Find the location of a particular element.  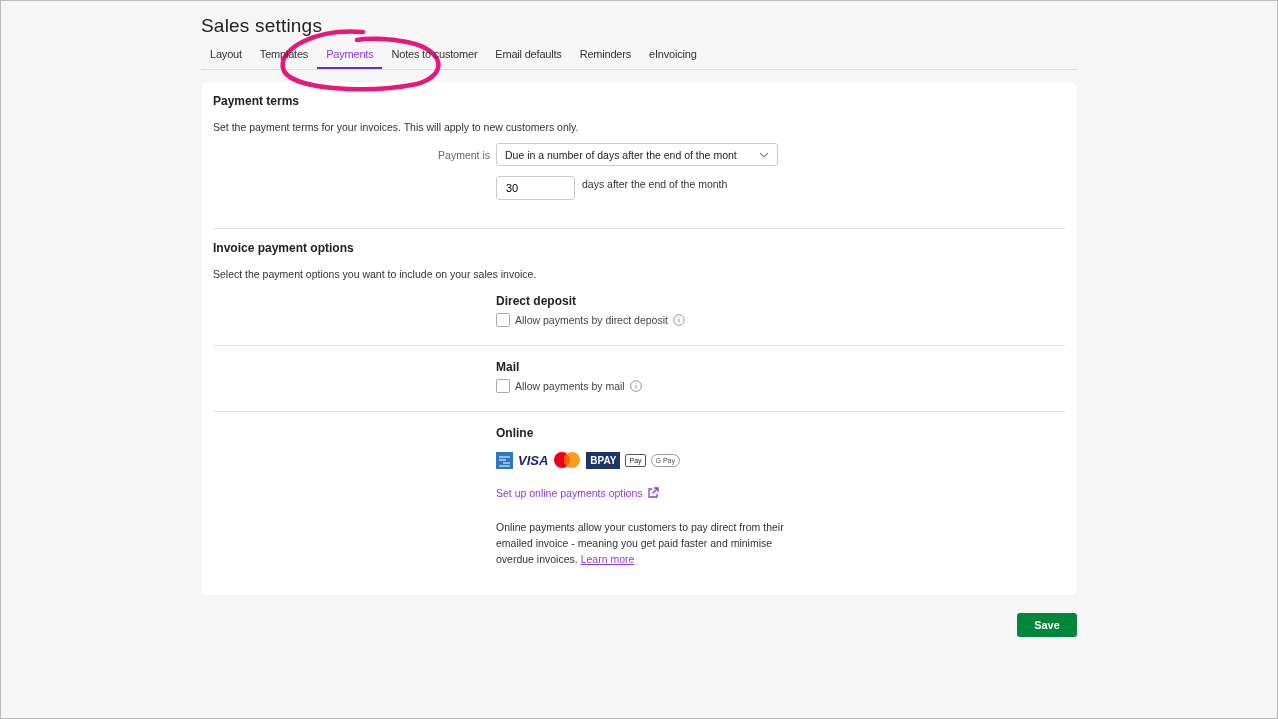

tab: Notes to customer is located at coordinates (434, 57).